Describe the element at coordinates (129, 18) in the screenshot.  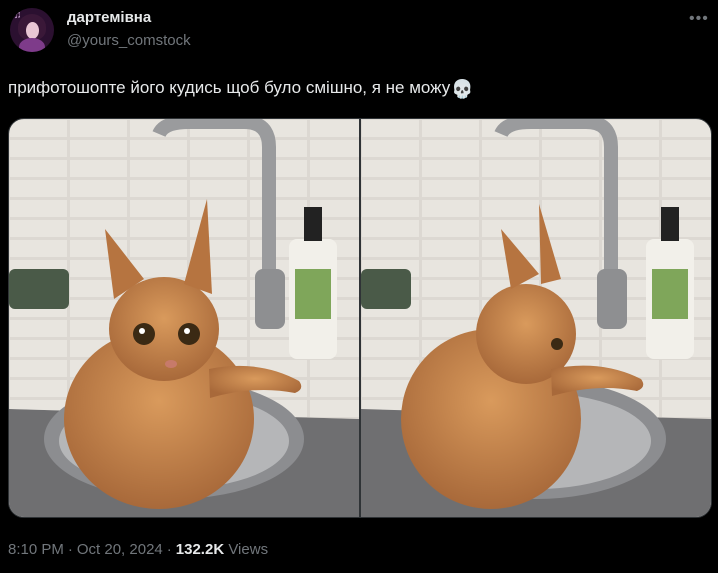
I see `author-display-name: дартемівна` at that location.